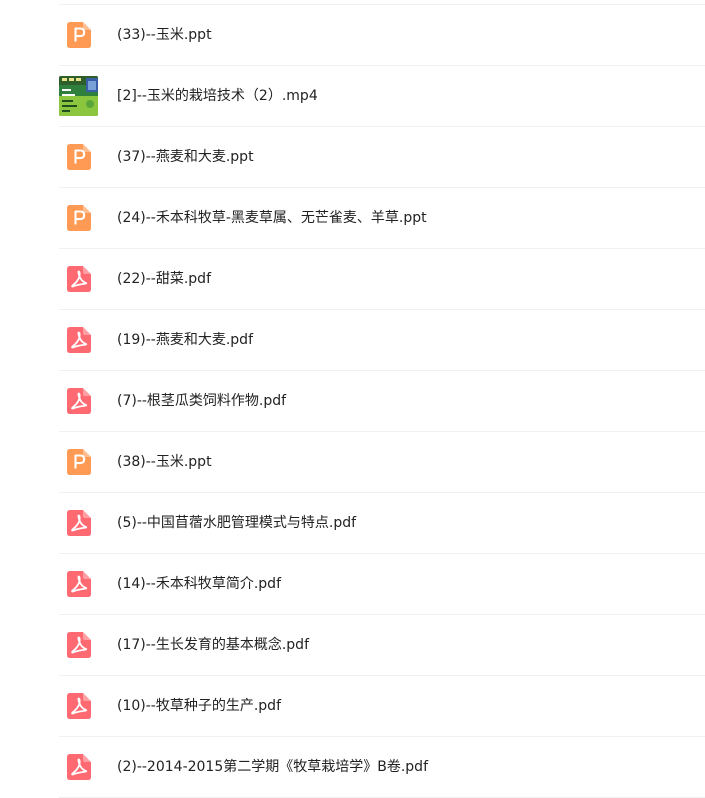 This screenshot has height=798, width=705. Describe the element at coordinates (236, 523) in the screenshot. I see `file-name: (5)--中国苜蓿水肥管理模式与特点.pdf` at that location.